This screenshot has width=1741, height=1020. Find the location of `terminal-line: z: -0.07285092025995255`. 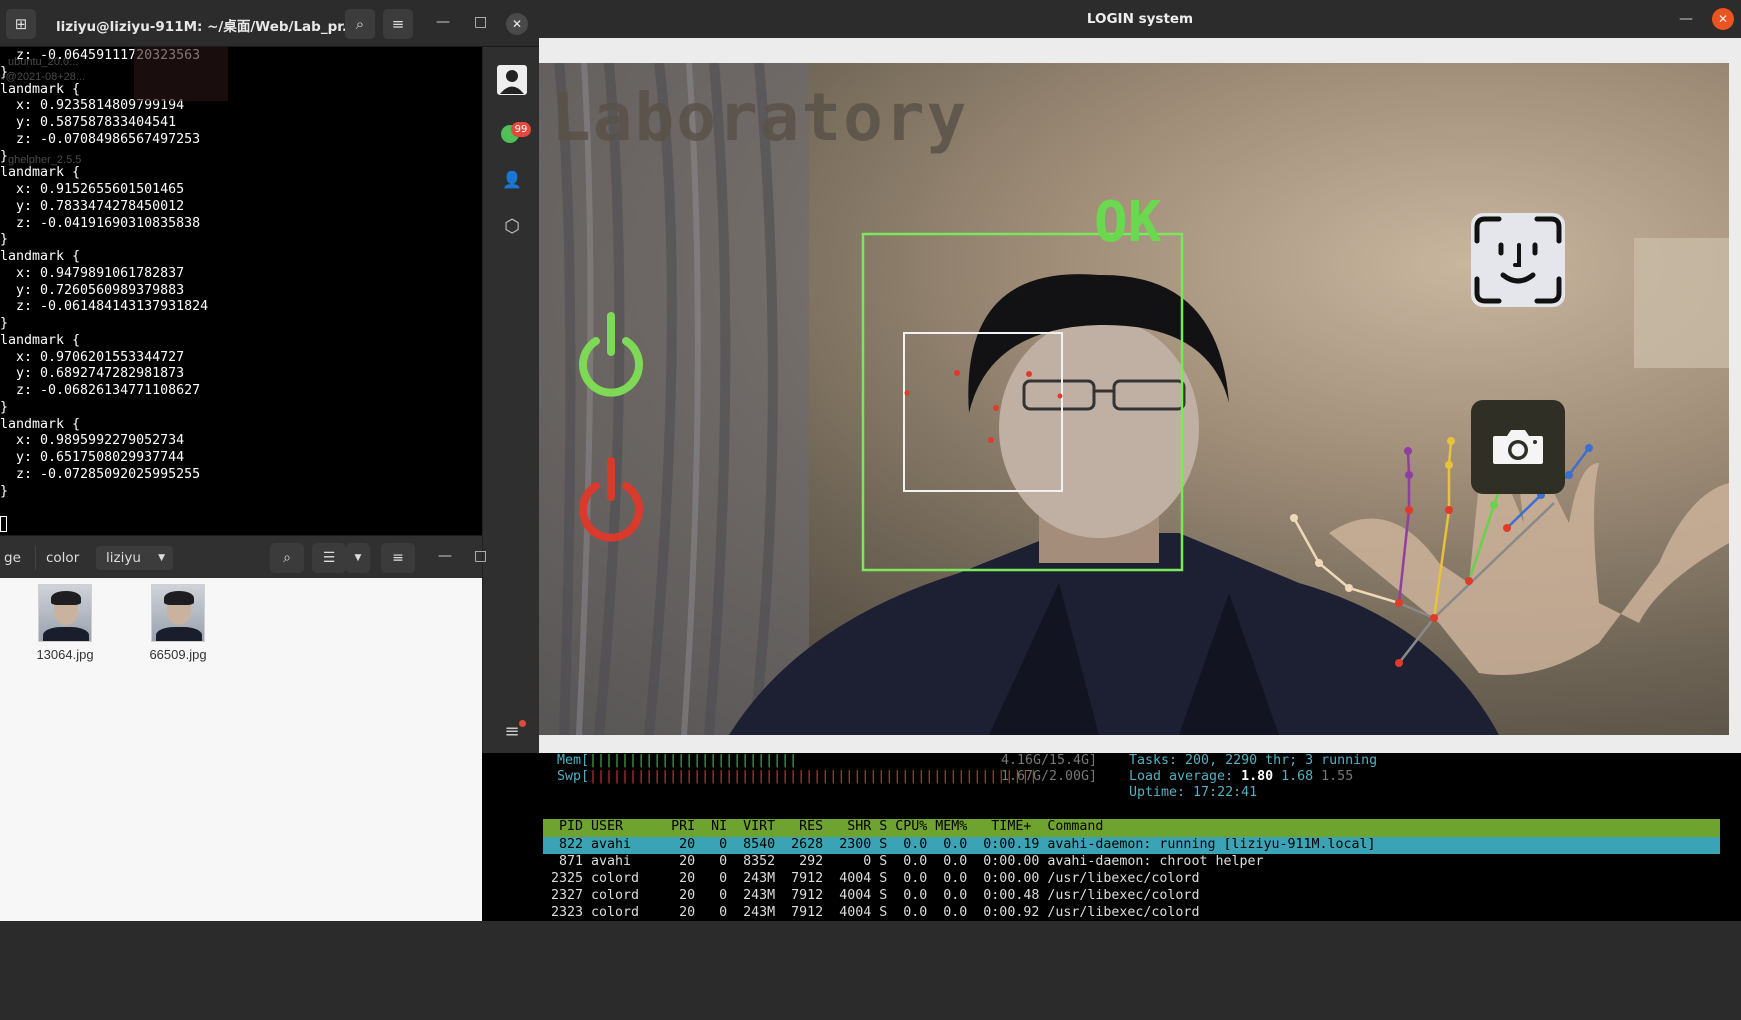

terminal-line: z: -0.07285092025995255 is located at coordinates (100, 474).